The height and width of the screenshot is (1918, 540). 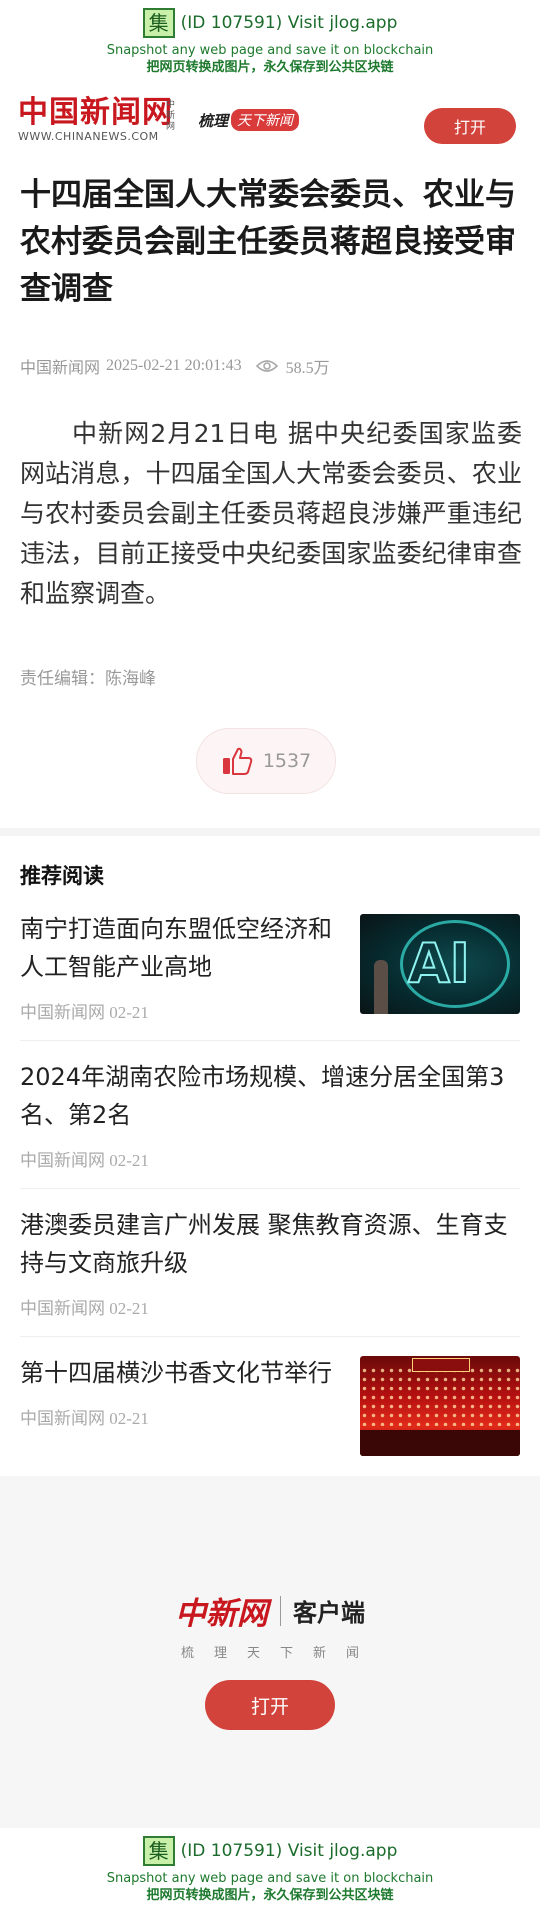 I want to click on eye-icon, so click(x=266, y=366).